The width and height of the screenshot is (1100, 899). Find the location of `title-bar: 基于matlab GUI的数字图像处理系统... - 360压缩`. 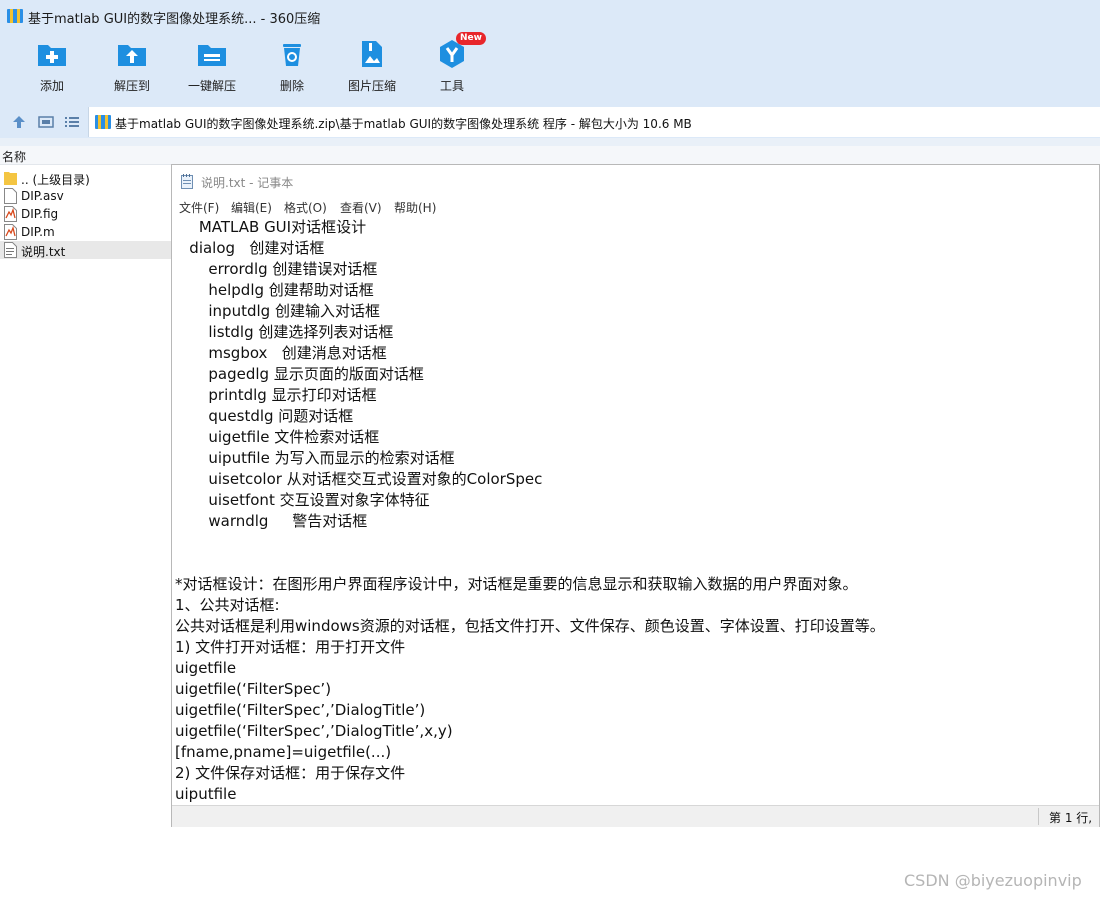

title-bar: 基于matlab GUI的数字图像处理系统... - 360压缩 is located at coordinates (550, 17).